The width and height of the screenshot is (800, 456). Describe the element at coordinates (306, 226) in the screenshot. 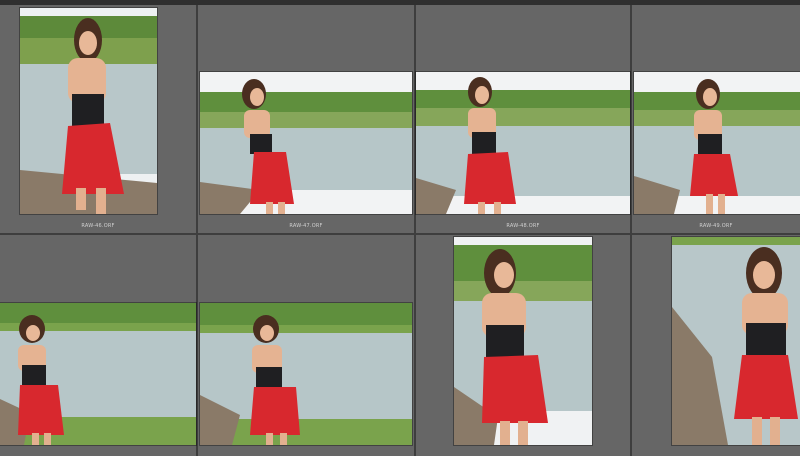

I see `thumbnail-filename-2: RAW-47.ORF` at that location.